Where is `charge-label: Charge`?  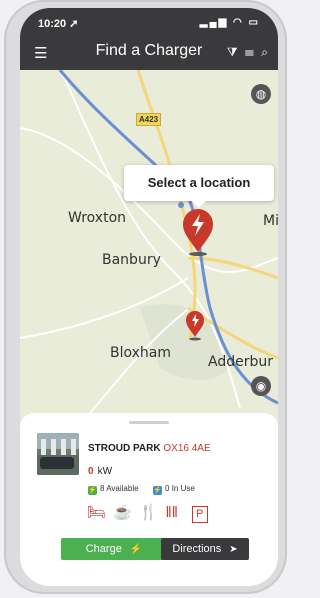 charge-label: Charge is located at coordinates (103, 549).